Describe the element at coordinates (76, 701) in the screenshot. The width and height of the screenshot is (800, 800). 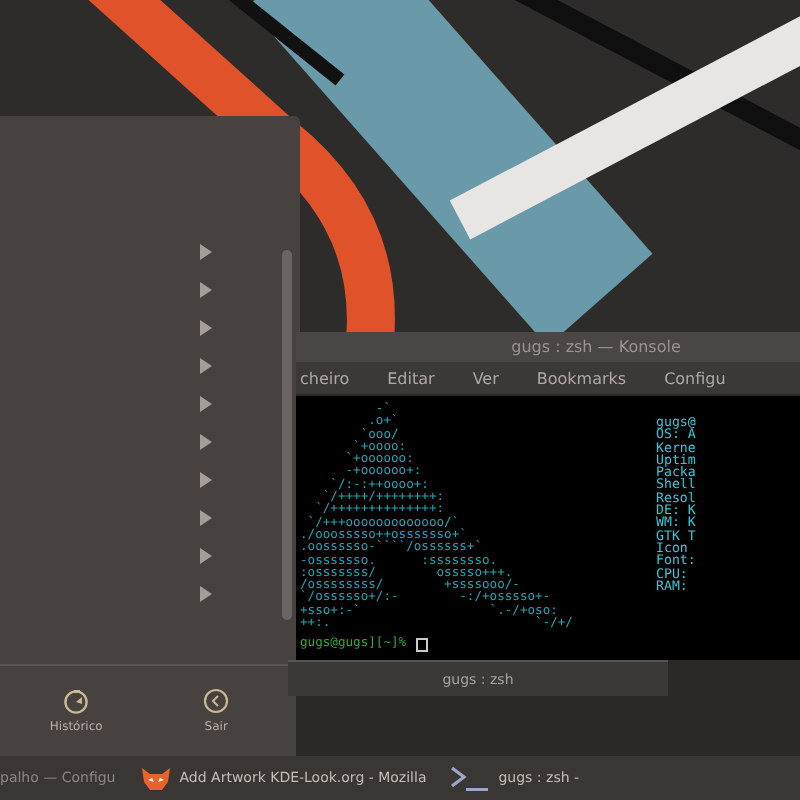
I see `clock-icon` at that location.